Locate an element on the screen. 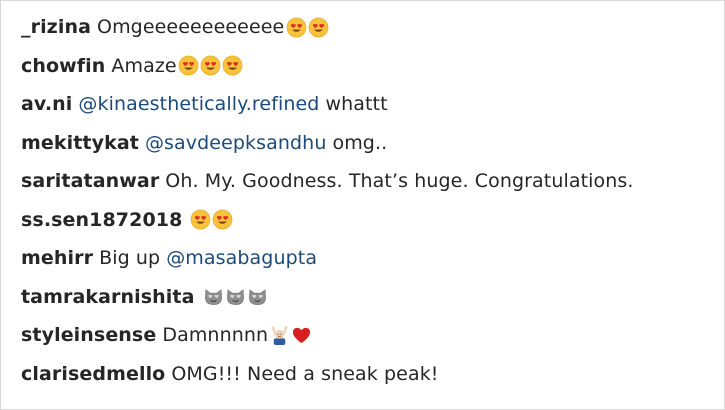 The width and height of the screenshot is (725, 410). list-item: av.ni @kinaesthetically.refined whattt is located at coordinates (371, 104).